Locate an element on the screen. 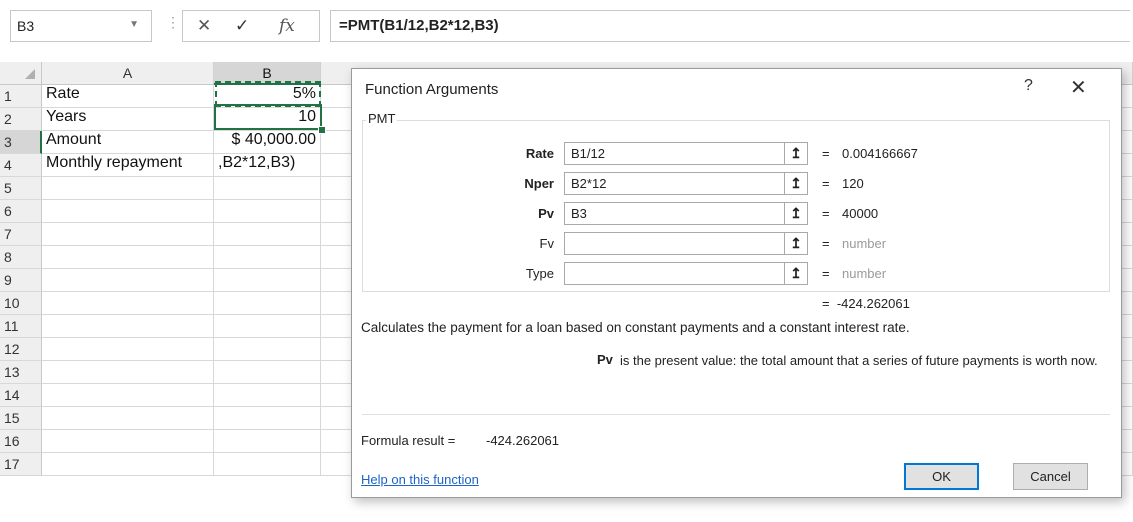 Image resolution: width=1133 pixels, height=522 pixels. row-header: 6 is located at coordinates (21, 211).